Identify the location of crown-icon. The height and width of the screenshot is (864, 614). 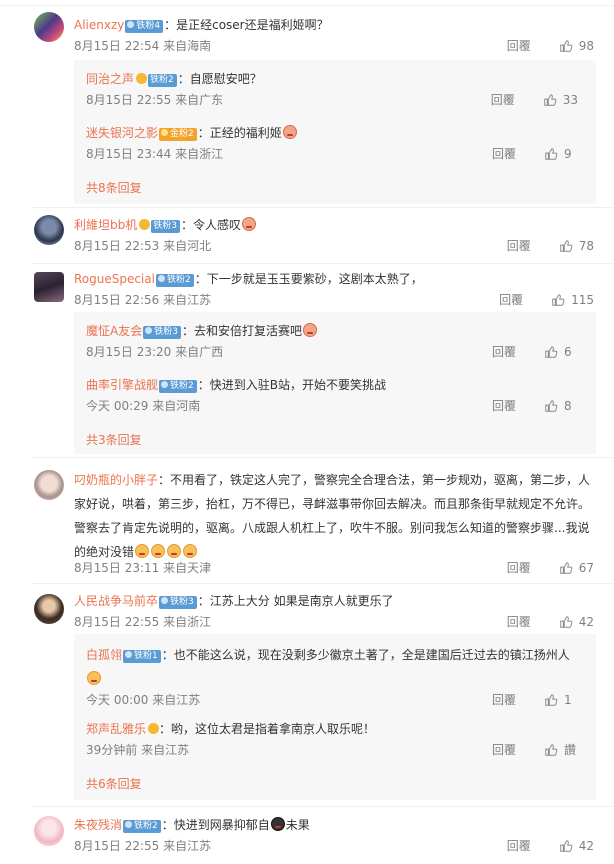
(142, 78).